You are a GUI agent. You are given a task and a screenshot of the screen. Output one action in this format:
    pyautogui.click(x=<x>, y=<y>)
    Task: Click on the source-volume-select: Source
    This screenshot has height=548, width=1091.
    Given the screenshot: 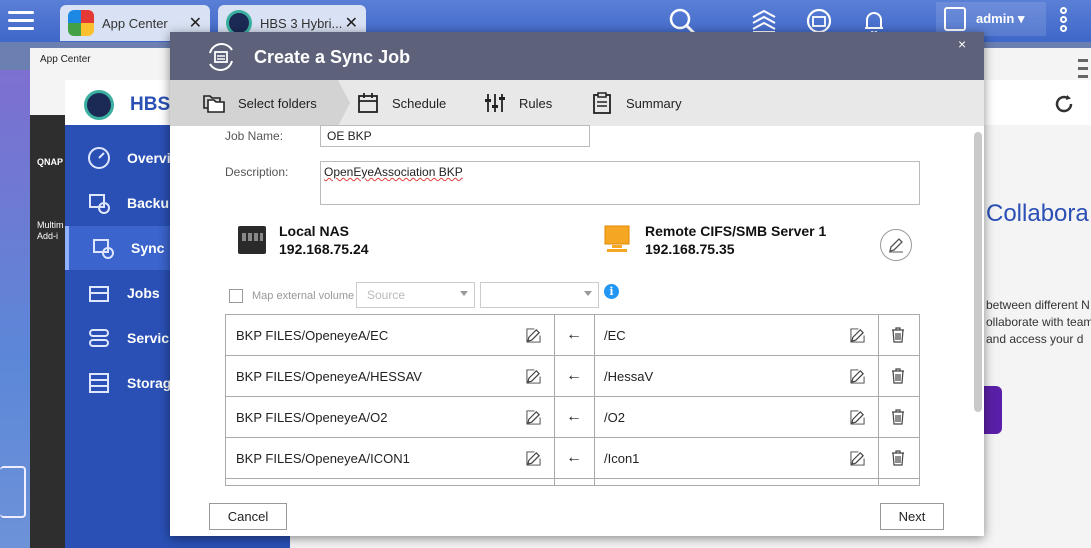 What is the action you would take?
    pyautogui.click(x=415, y=295)
    